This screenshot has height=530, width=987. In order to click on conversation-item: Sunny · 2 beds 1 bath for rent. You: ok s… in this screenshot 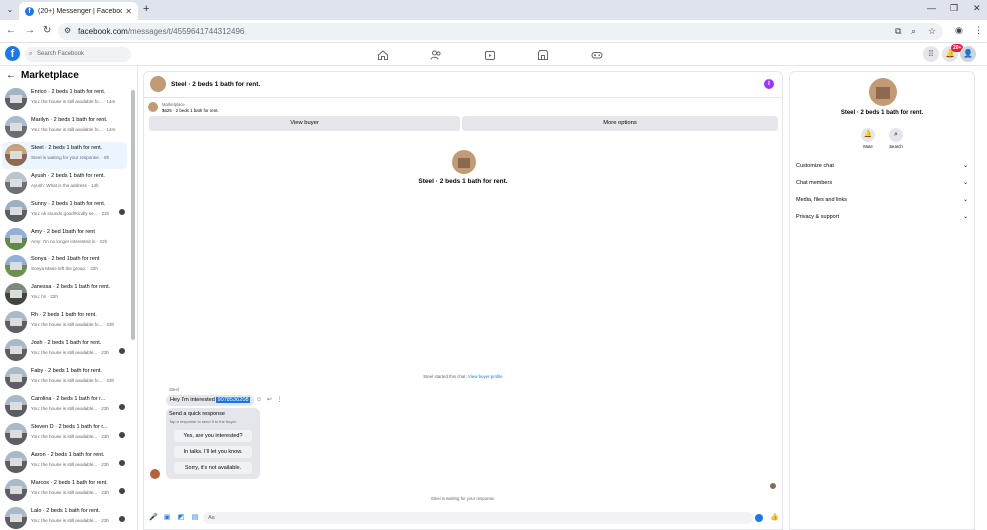, I will do `click(64, 211)`.